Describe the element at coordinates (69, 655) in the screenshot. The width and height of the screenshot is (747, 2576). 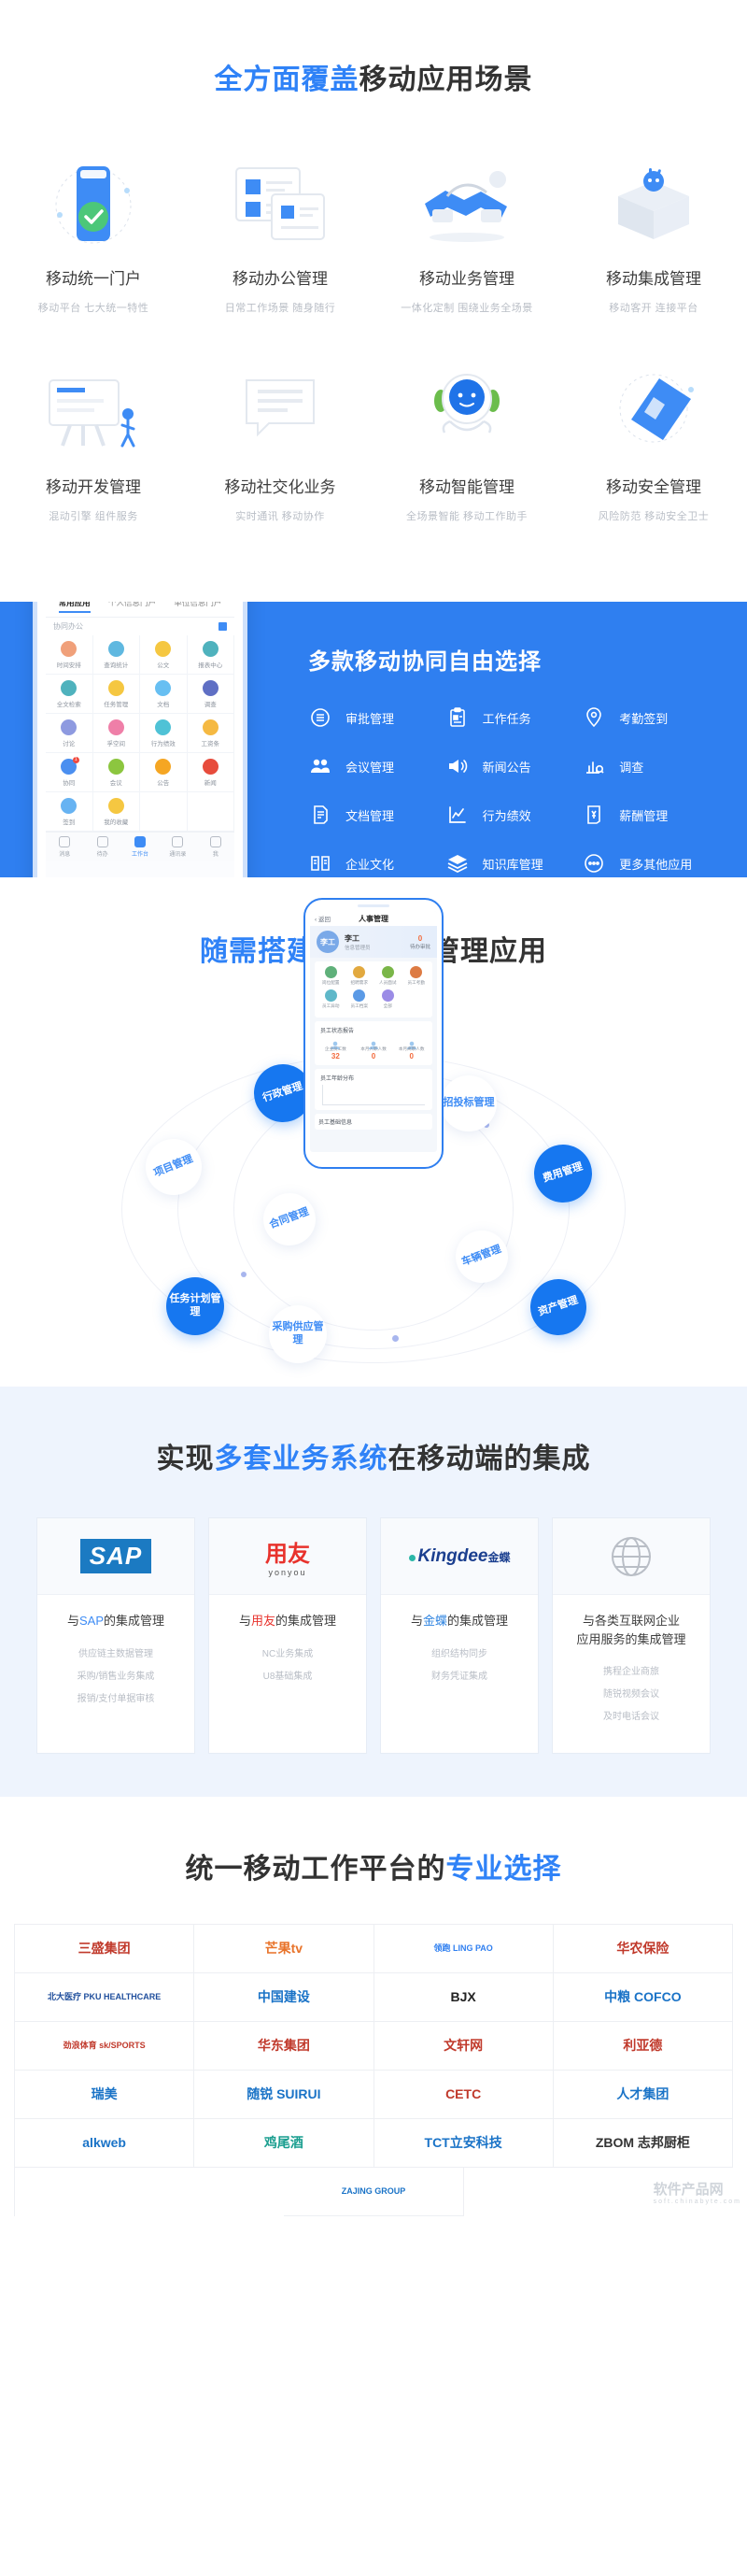
I see `phone-app-item: 时间安排` at that location.